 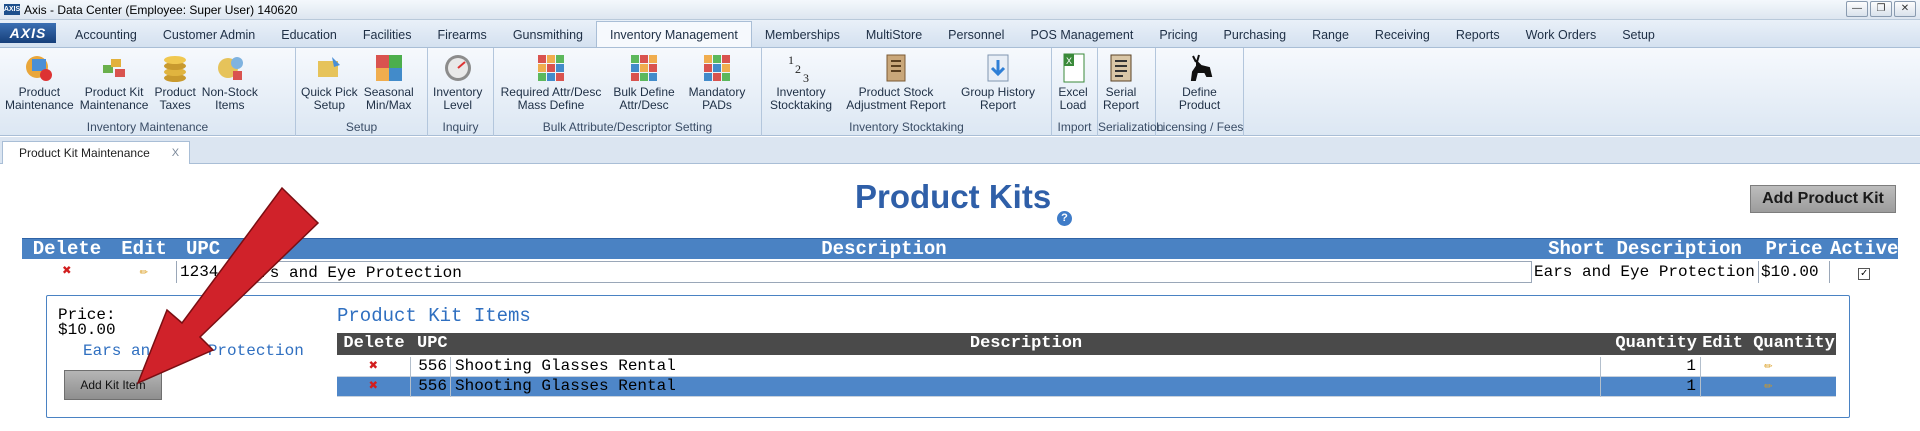 What do you see at coordinates (1073, 68) in the screenshot?
I see `excel-icon: X` at bounding box center [1073, 68].